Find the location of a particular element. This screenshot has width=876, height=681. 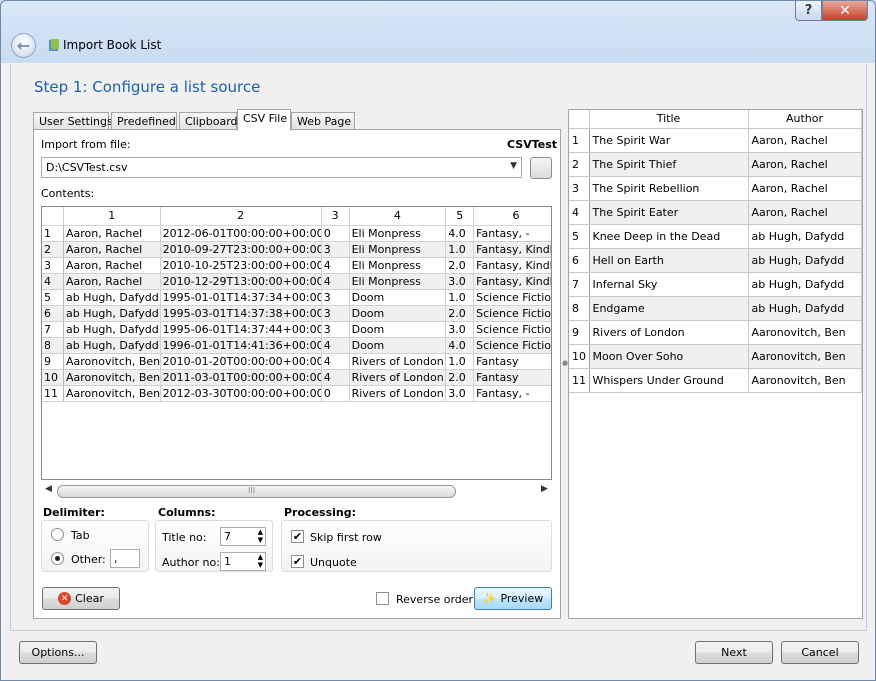

table-cell: 1995-03-01T14:37:38+00:00 is located at coordinates (241, 313).